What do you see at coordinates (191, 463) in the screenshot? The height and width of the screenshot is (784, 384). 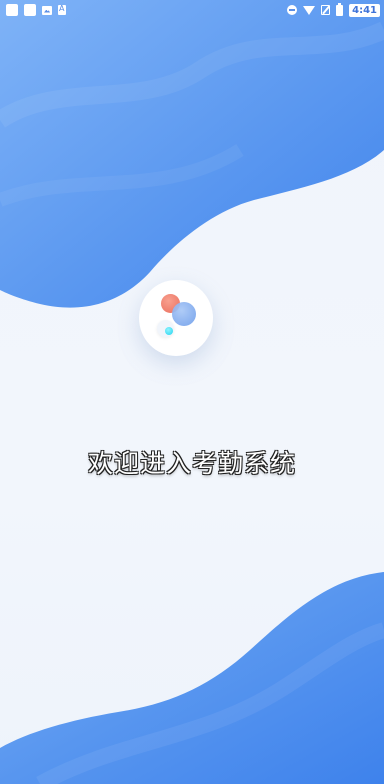 I see `welcome-title: 欢迎进入考勤系统` at bounding box center [191, 463].